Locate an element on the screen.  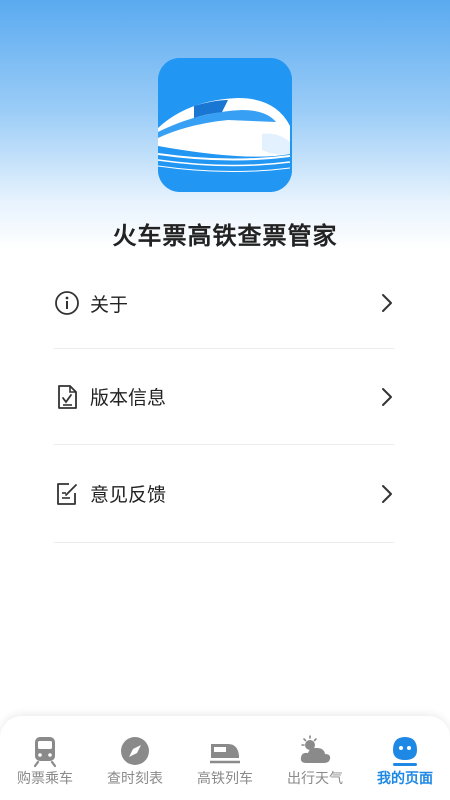
tab-label: 出行天气 is located at coordinates (315, 779).